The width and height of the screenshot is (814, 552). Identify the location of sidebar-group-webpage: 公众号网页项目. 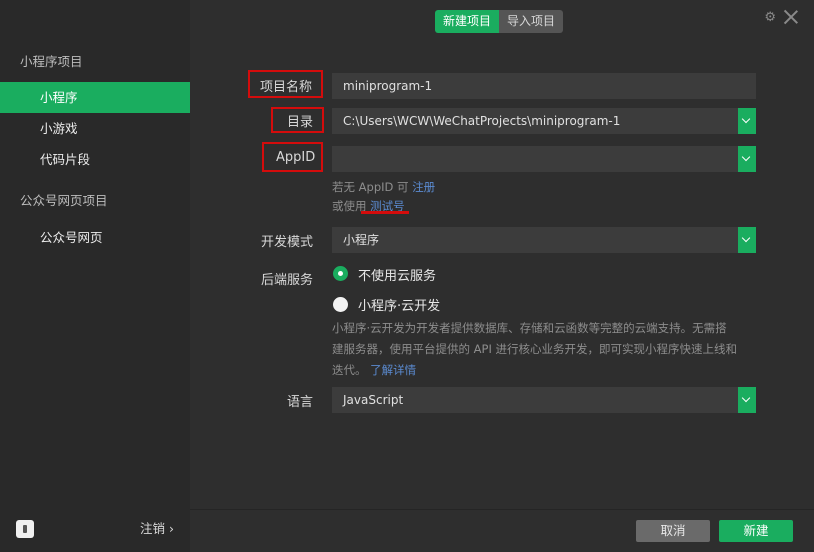
(64, 200).